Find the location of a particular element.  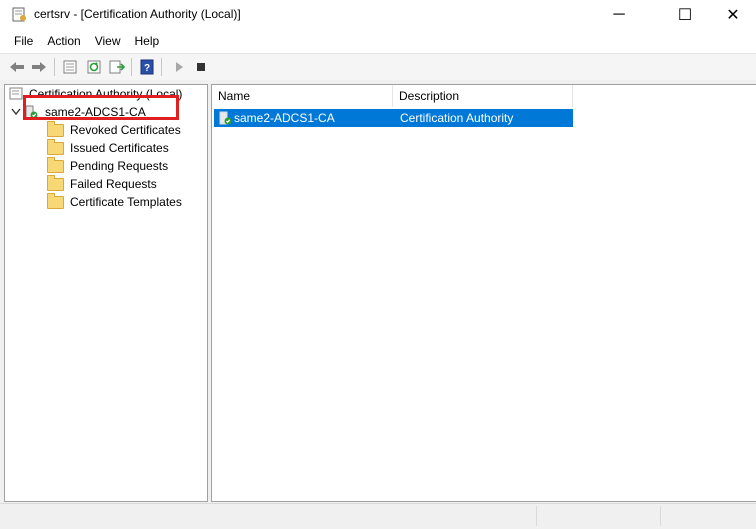

status-bar is located at coordinates (378, 516).